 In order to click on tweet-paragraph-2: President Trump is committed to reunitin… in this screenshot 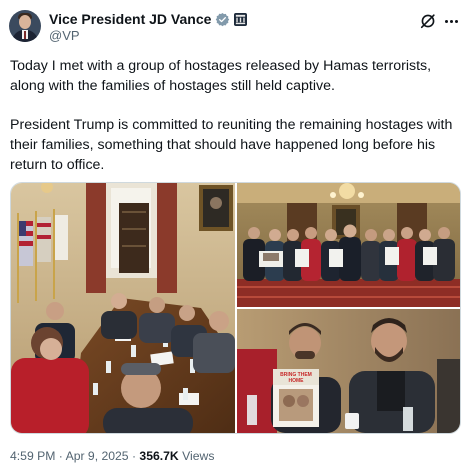, I will do `click(231, 145)`.